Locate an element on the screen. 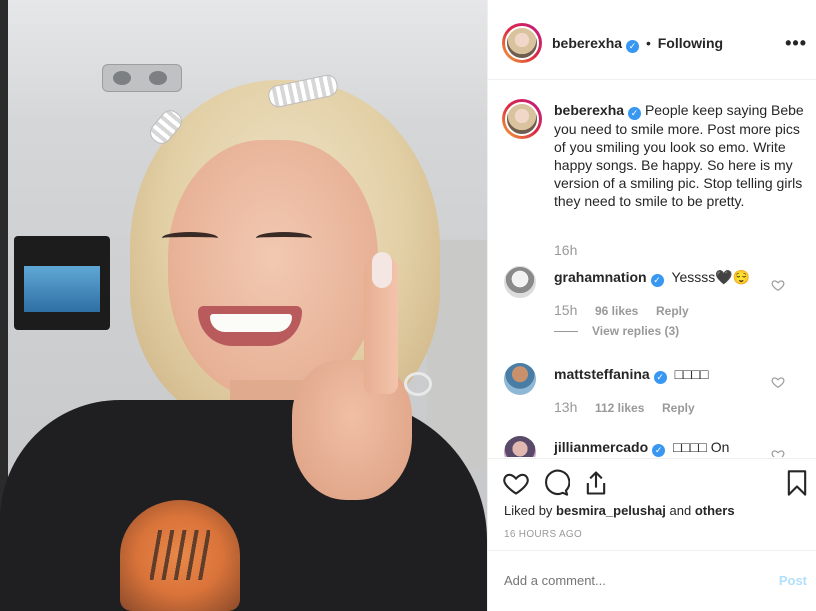 Image resolution: width=816 pixels, height=611 pixels. add-comment-bar: Post is located at coordinates (652, 580).